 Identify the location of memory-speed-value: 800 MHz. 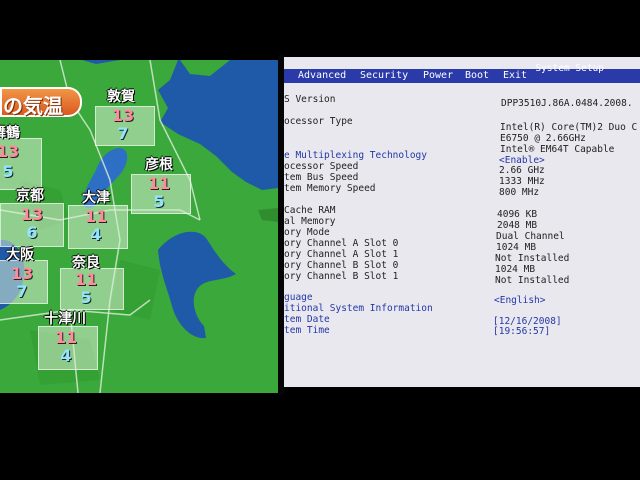
(519, 192).